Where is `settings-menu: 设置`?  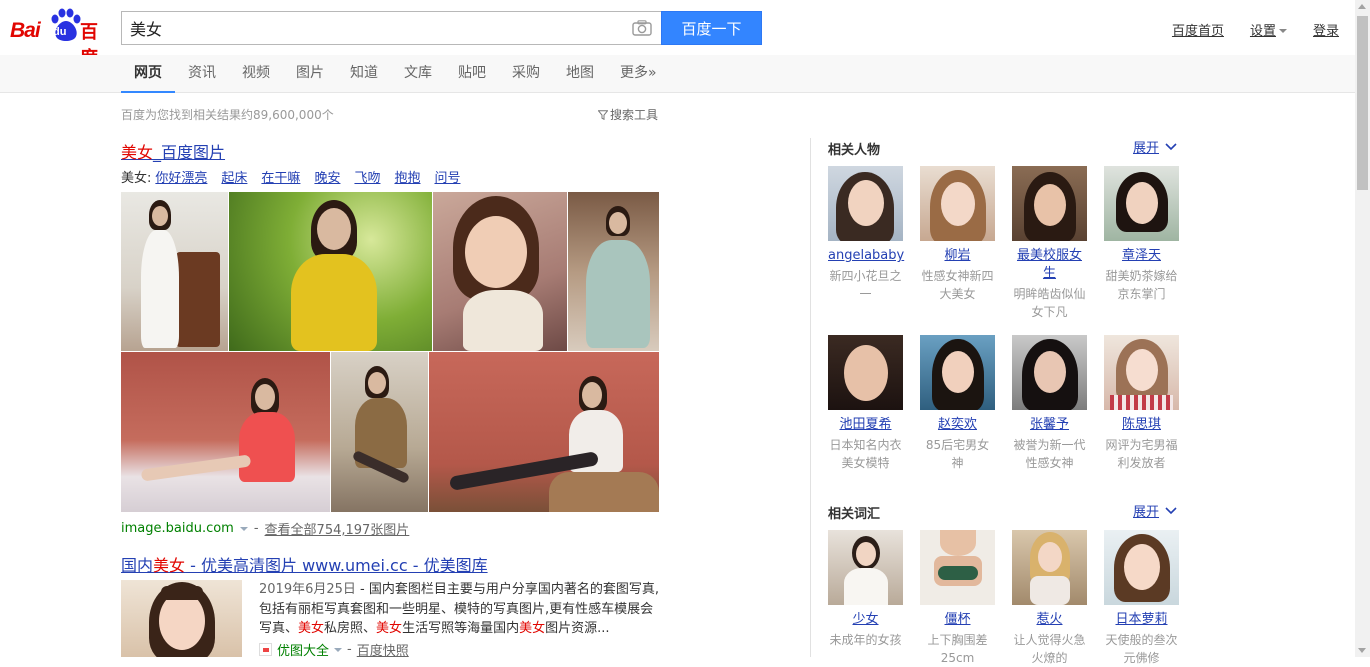 settings-menu: 设置 is located at coordinates (1268, 29).